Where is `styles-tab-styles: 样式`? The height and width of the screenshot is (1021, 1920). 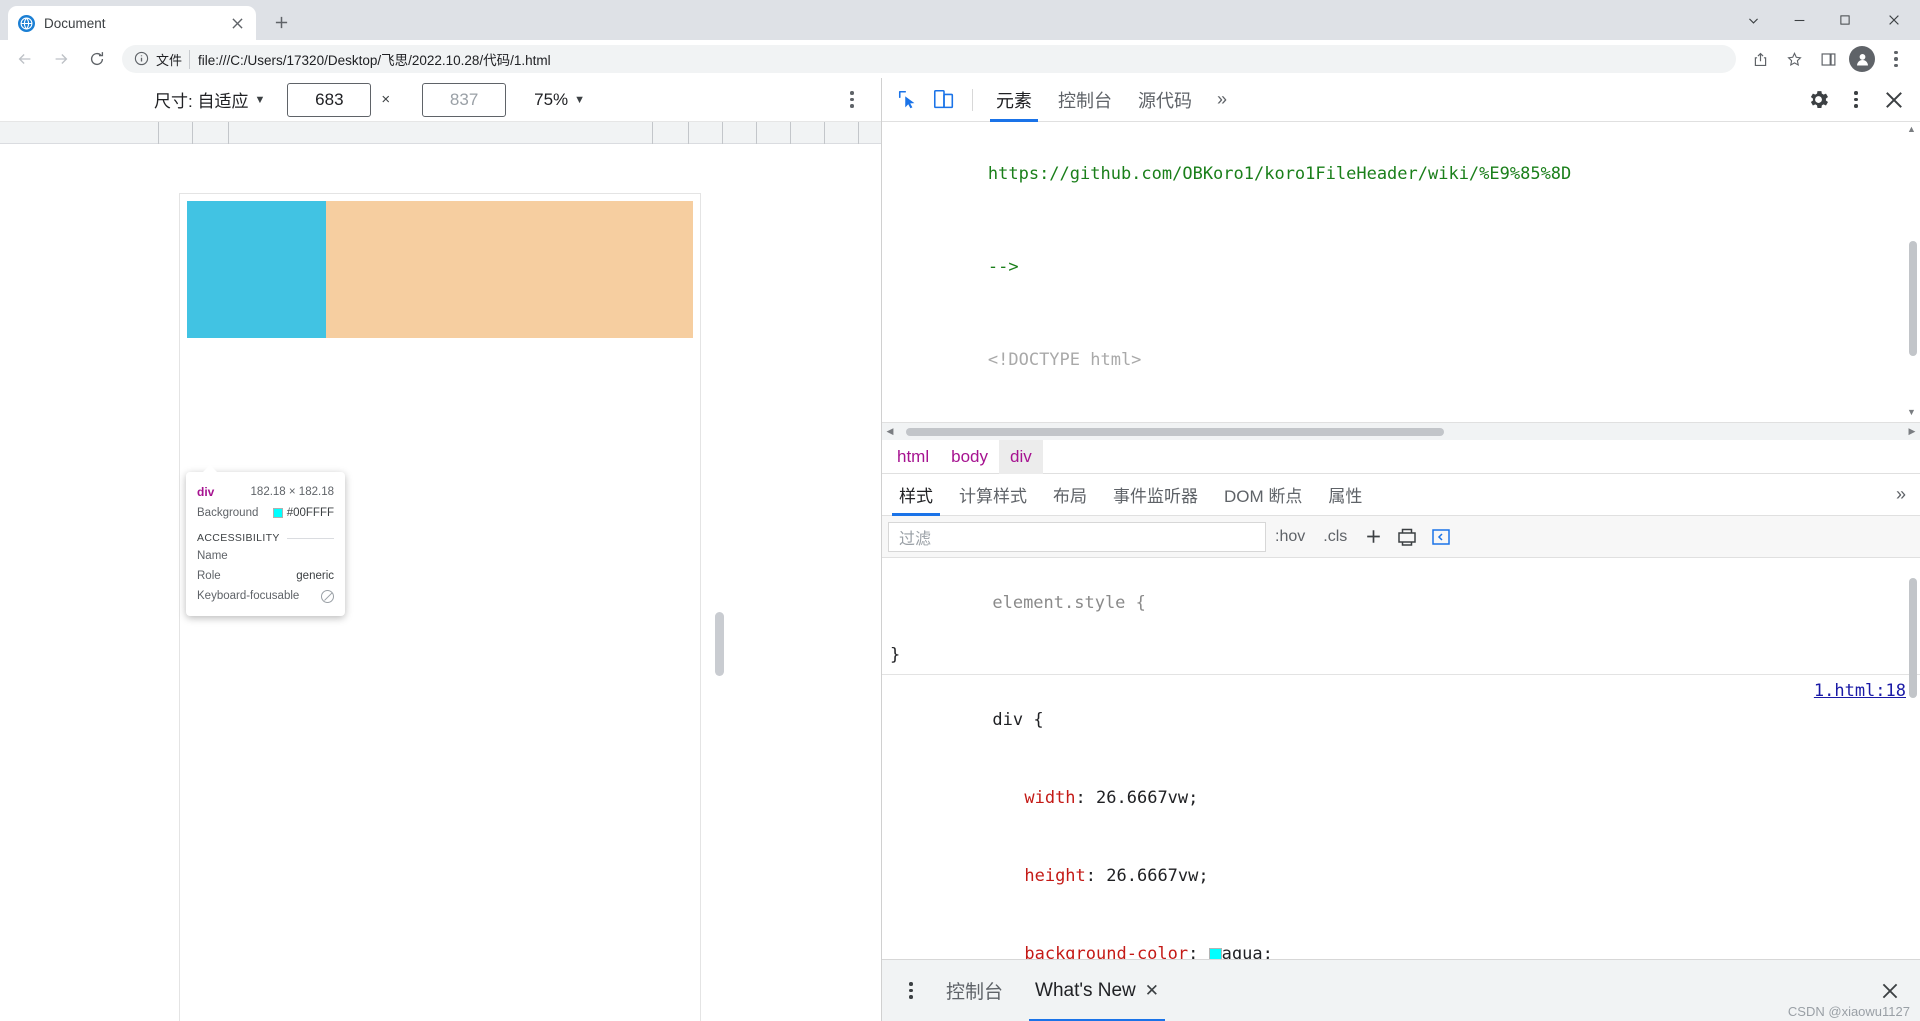 styles-tab-styles: 样式 is located at coordinates (916, 495).